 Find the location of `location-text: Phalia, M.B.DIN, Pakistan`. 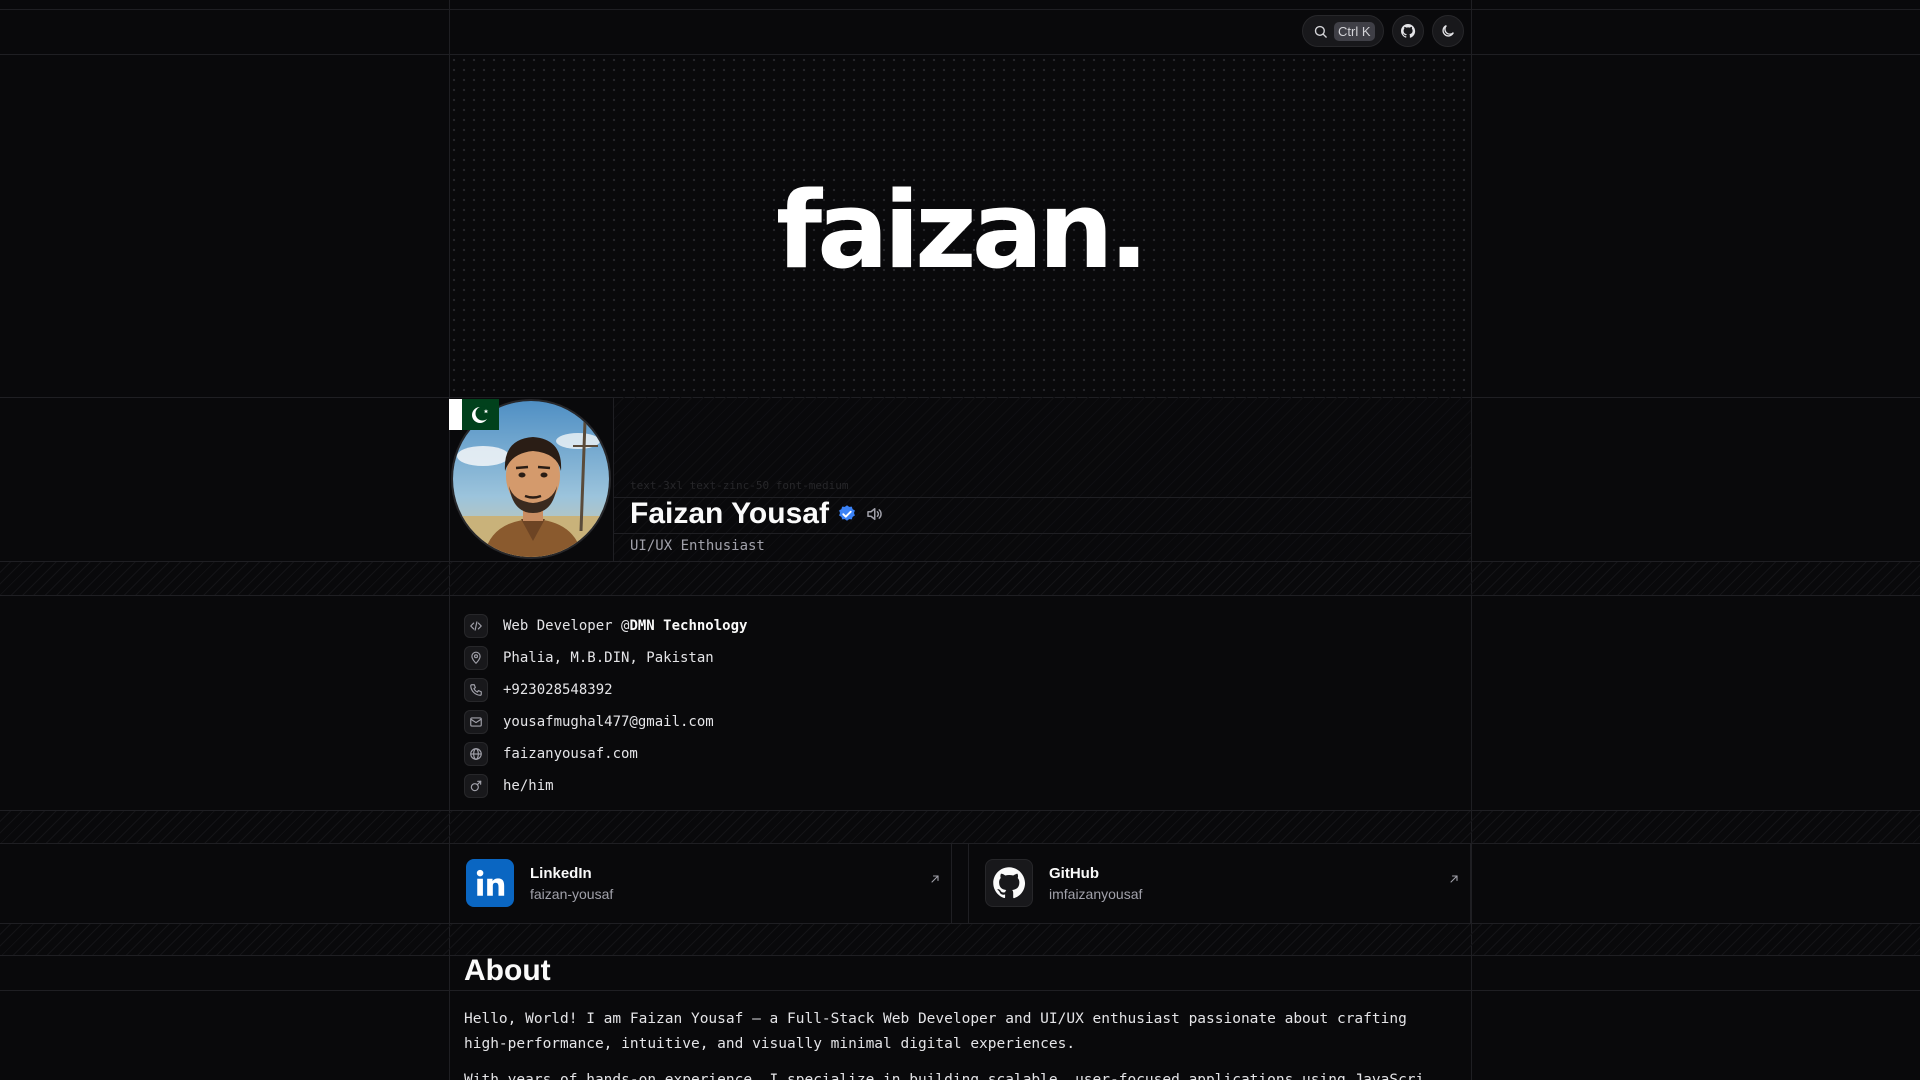

location-text: Phalia, M.B.DIN, Pakistan is located at coordinates (608, 658).